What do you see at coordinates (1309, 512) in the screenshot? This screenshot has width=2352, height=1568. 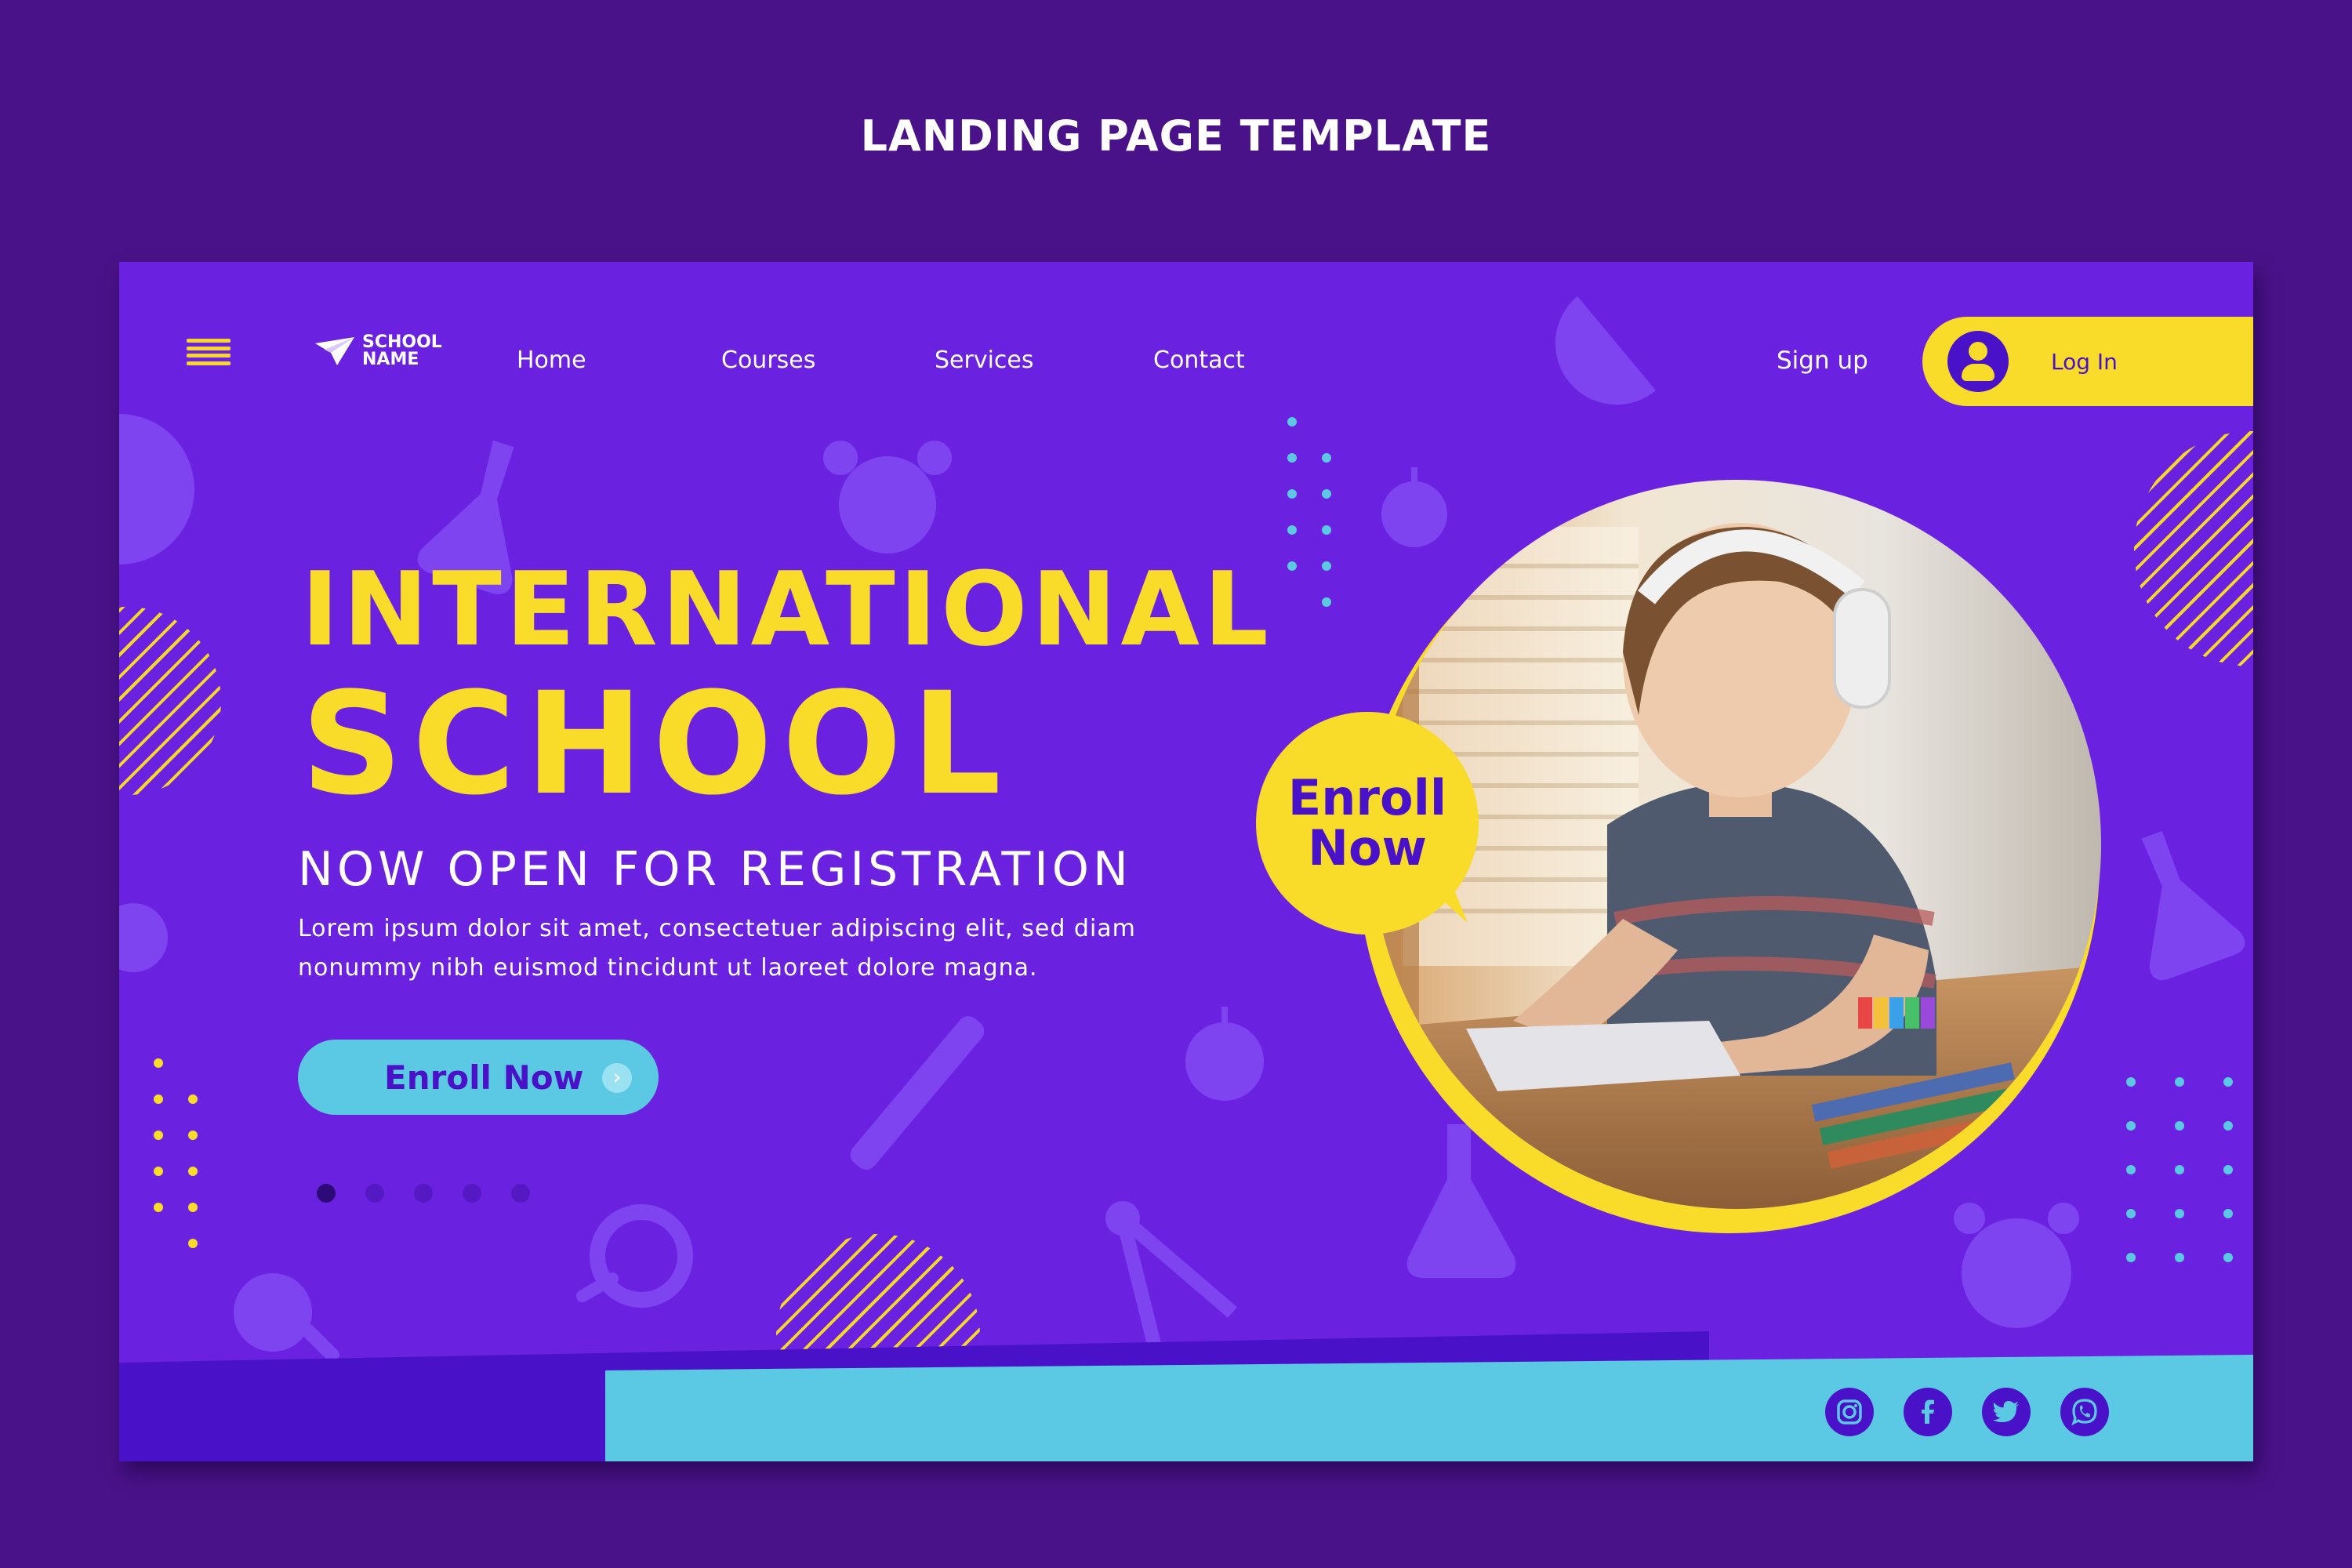 I see `dot-pattern-top` at bounding box center [1309, 512].